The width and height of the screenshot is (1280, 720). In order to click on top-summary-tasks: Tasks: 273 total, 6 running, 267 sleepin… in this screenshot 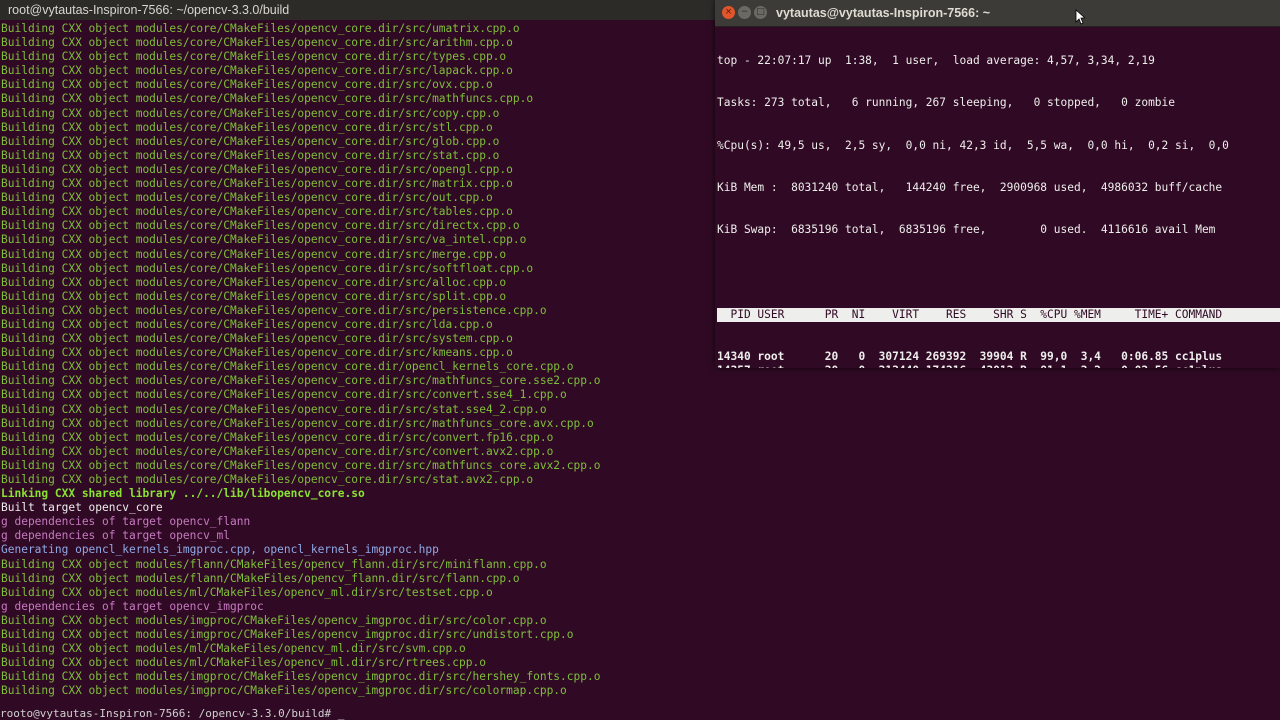, I will do `click(946, 103)`.